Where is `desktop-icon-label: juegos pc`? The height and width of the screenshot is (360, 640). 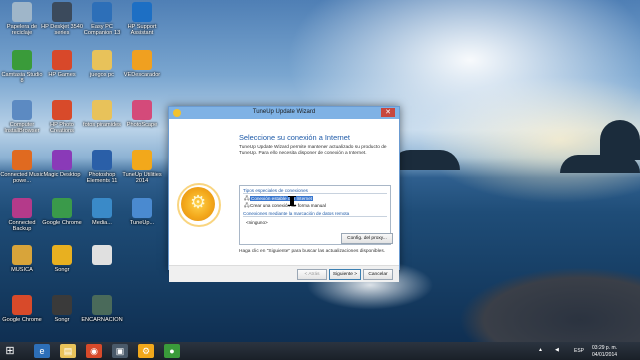 desktop-icon-label: juegos pc is located at coordinates (102, 75).